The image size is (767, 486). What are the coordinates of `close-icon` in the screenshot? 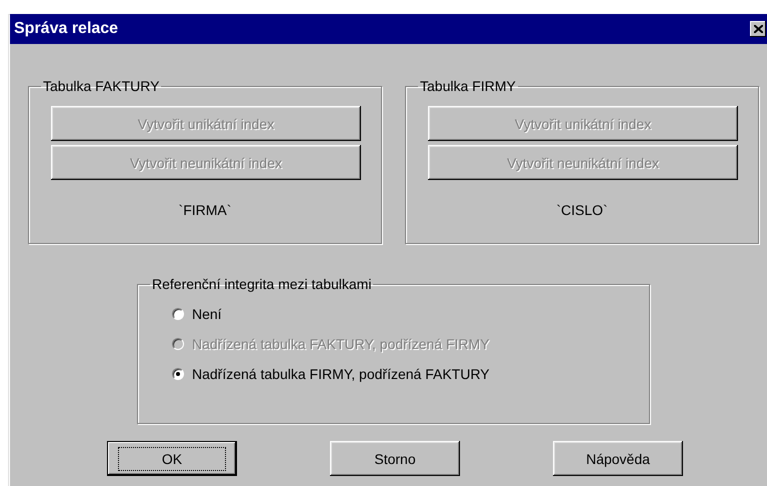 It's located at (758, 29).